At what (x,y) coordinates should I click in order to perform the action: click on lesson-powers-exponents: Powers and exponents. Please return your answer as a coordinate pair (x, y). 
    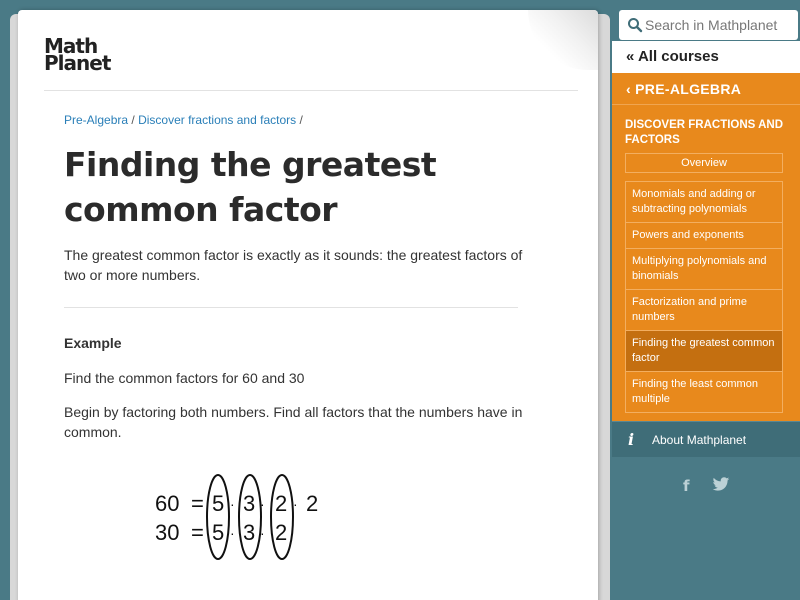
    Looking at the image, I should click on (704, 236).